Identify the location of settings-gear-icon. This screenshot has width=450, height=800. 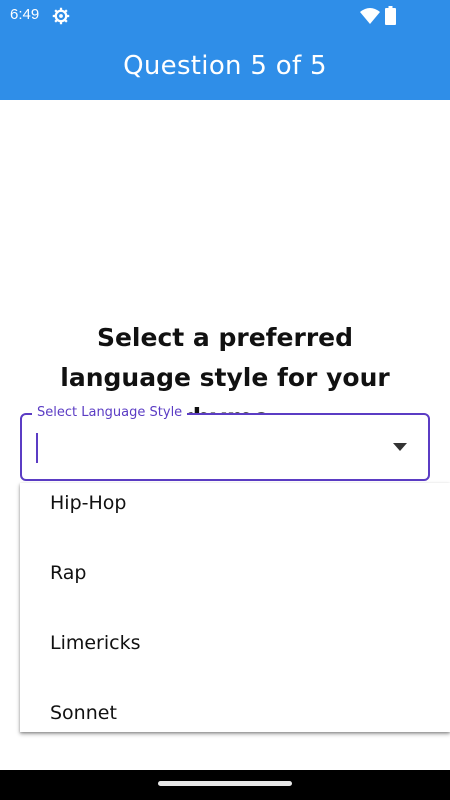
(61, 16).